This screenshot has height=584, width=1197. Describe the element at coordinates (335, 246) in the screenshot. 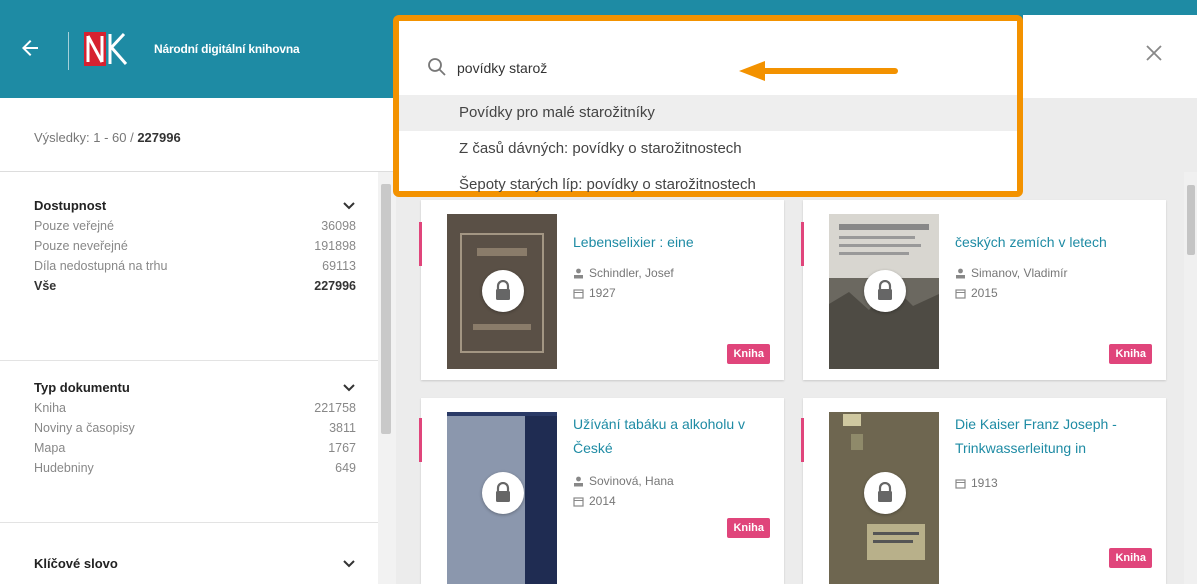

I see `facet-item-count: 191898` at that location.